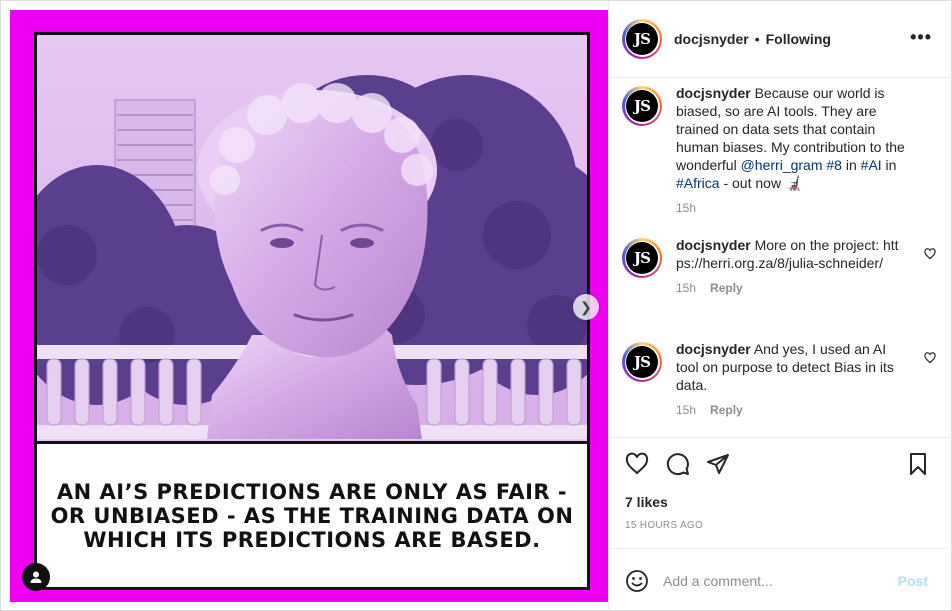 Image resolution: width=952 pixels, height=611 pixels. I want to click on mention-link: @herri_gram, so click(782, 165).